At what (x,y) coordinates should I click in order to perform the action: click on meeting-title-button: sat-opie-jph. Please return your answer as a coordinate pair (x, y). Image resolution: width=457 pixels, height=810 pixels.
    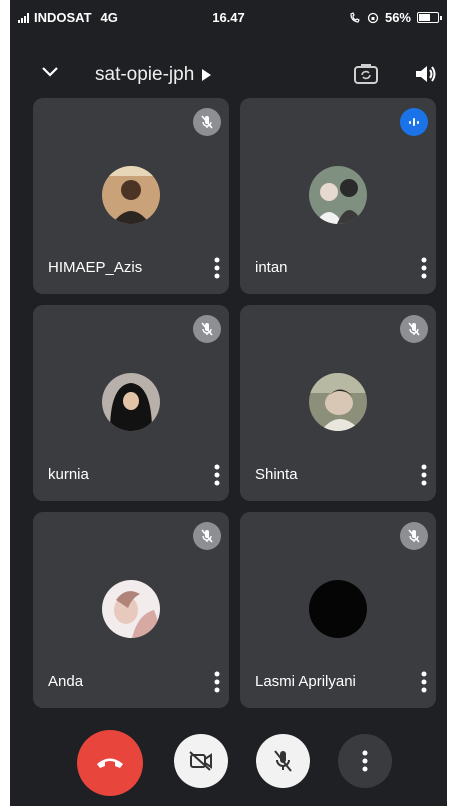
    Looking at the image, I should click on (153, 75).